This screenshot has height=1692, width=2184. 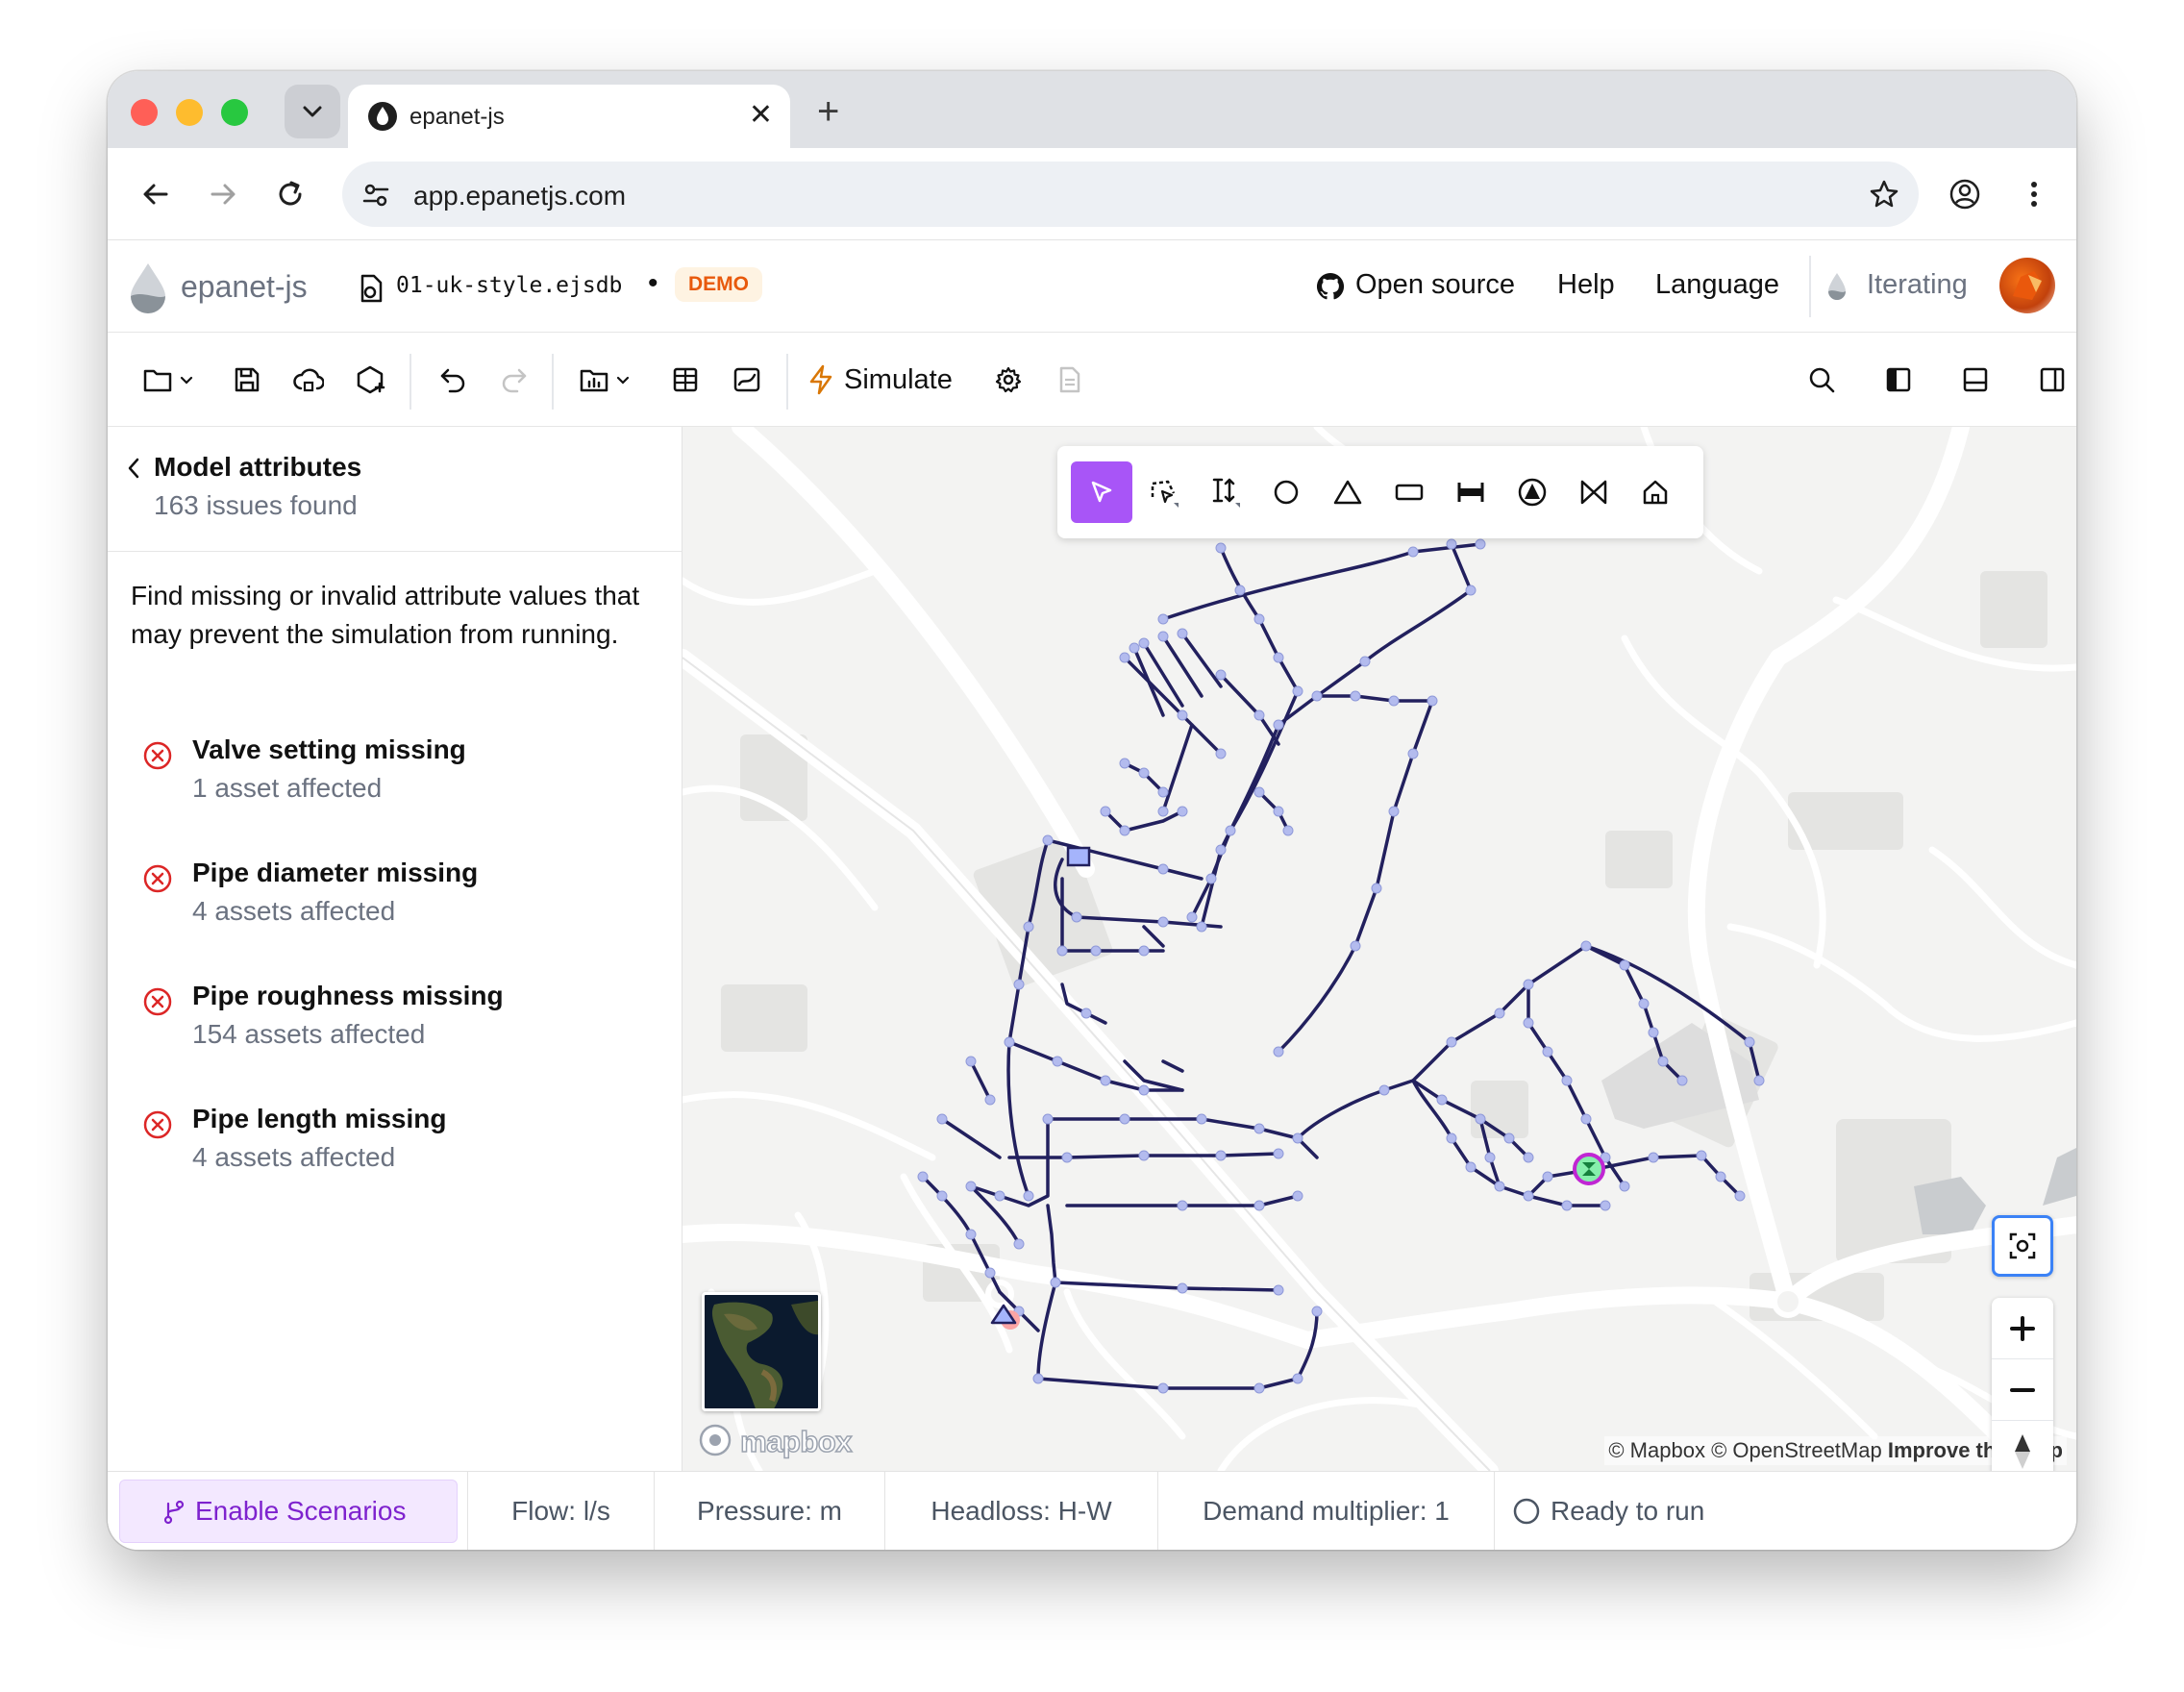 I want to click on issue-title: Pipe length missing, so click(x=320, y=1118).